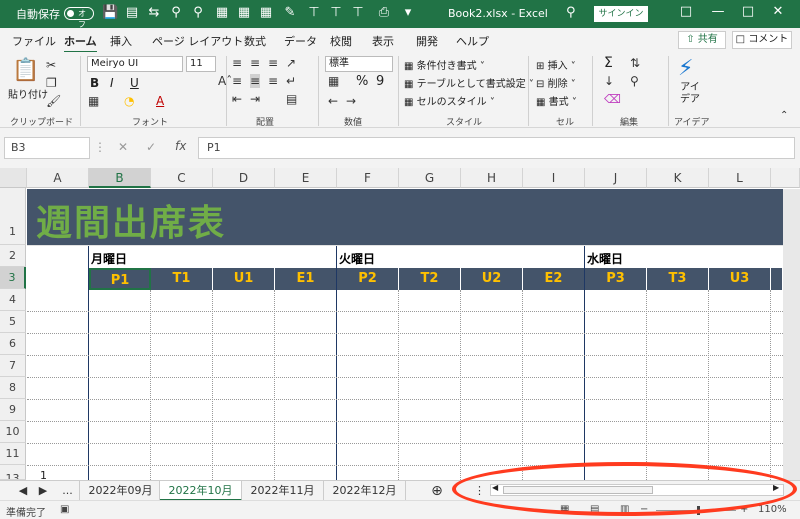 Image resolution: width=800 pixels, height=519 pixels. What do you see at coordinates (244, 279) in the screenshot?
I see `header-cell: U1` at bounding box center [244, 279].